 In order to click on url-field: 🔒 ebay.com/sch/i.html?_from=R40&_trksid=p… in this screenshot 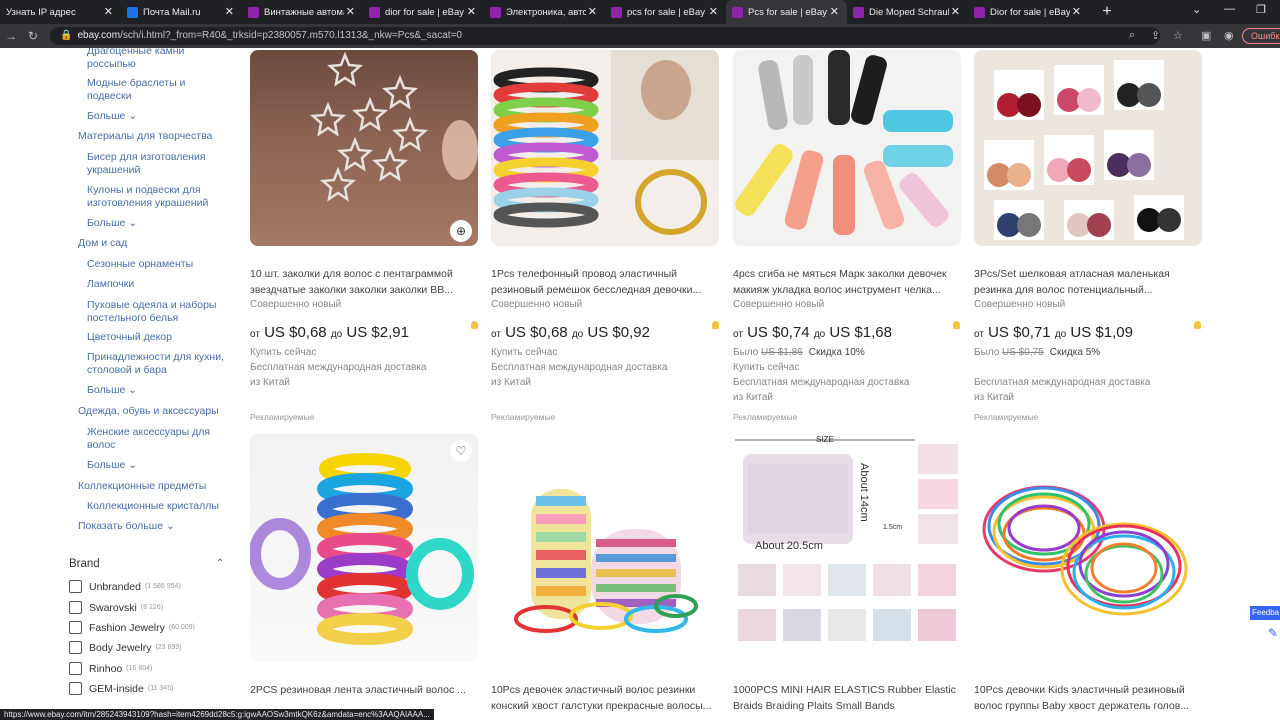, I will do `click(605, 36)`.